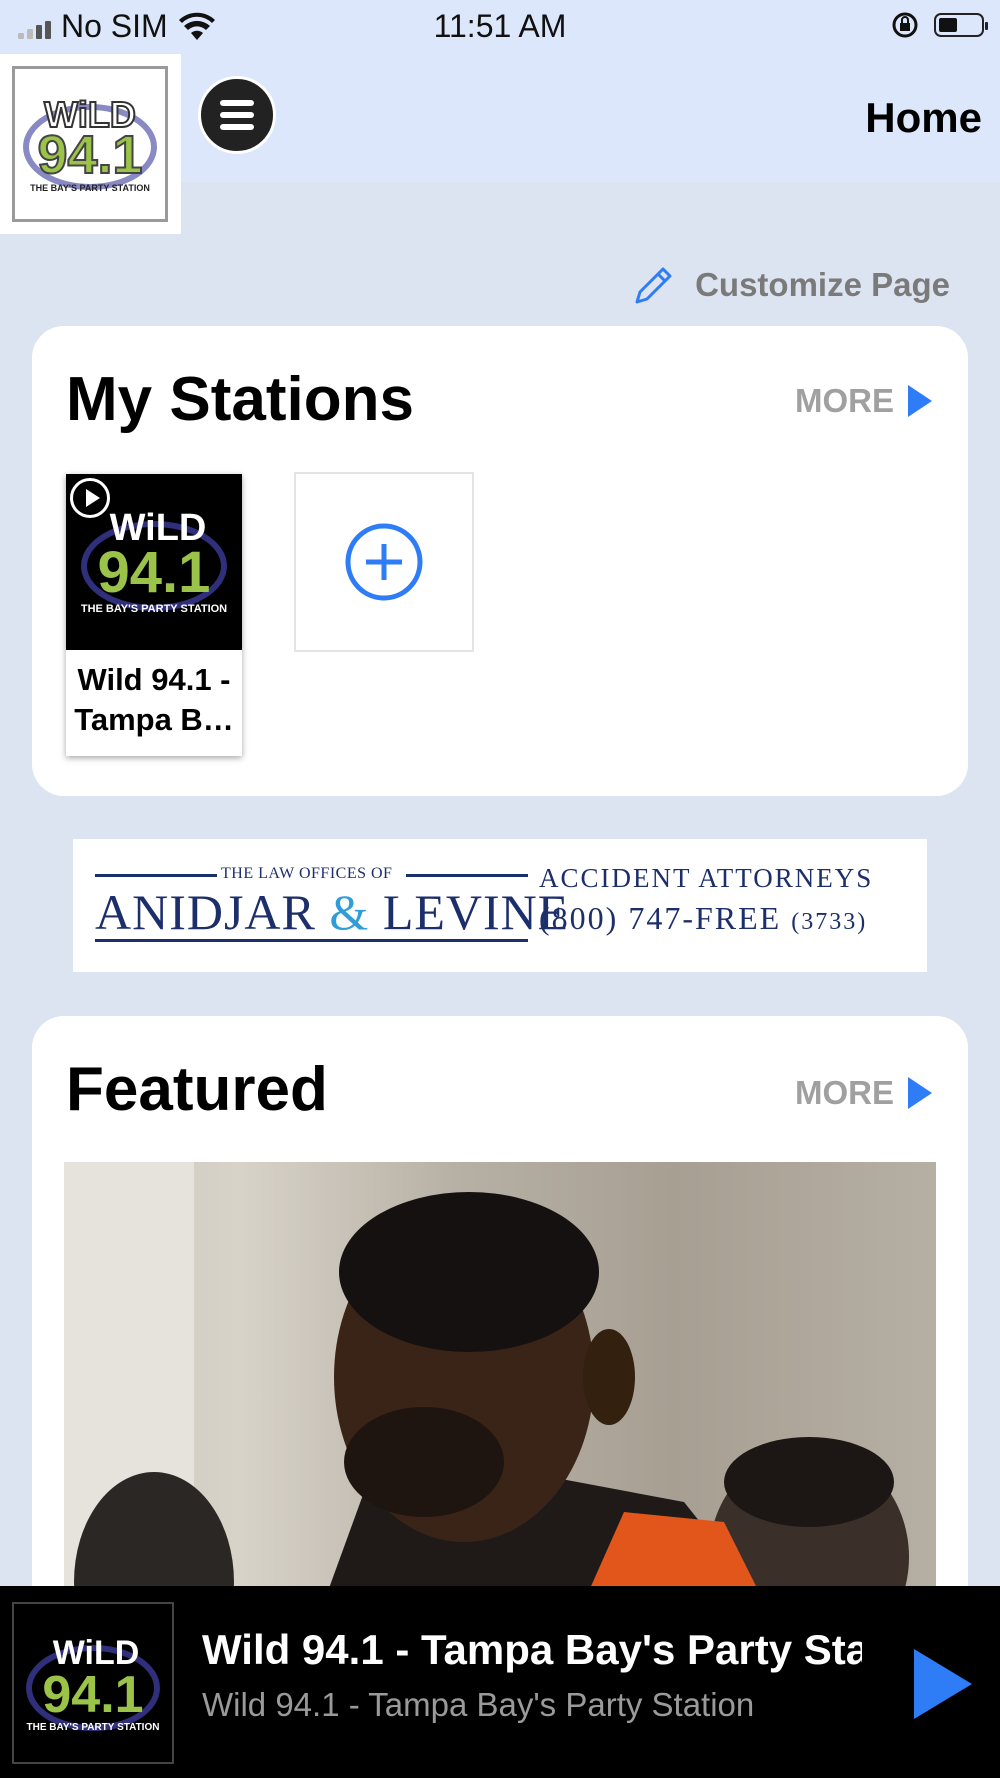 This screenshot has width=1000, height=1778. I want to click on now-playing-artwork: WiLD 94.1 THE BAY'S PARTY STATION, so click(93, 1683).